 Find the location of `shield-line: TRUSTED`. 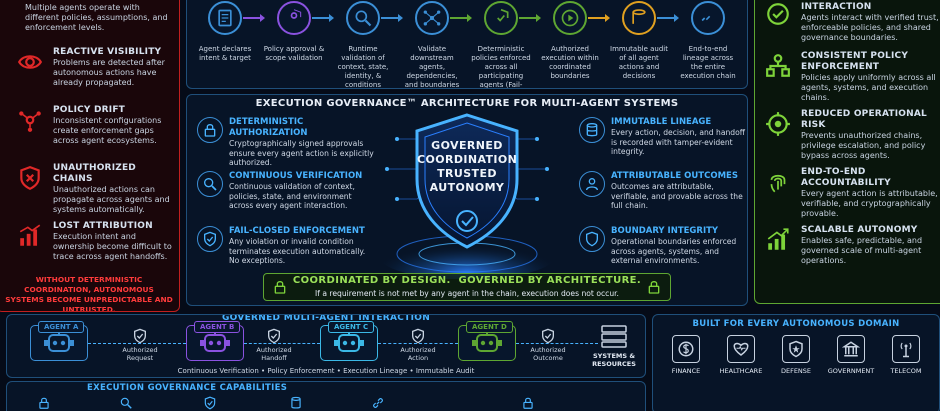

shield-line: TRUSTED is located at coordinates (467, 173).